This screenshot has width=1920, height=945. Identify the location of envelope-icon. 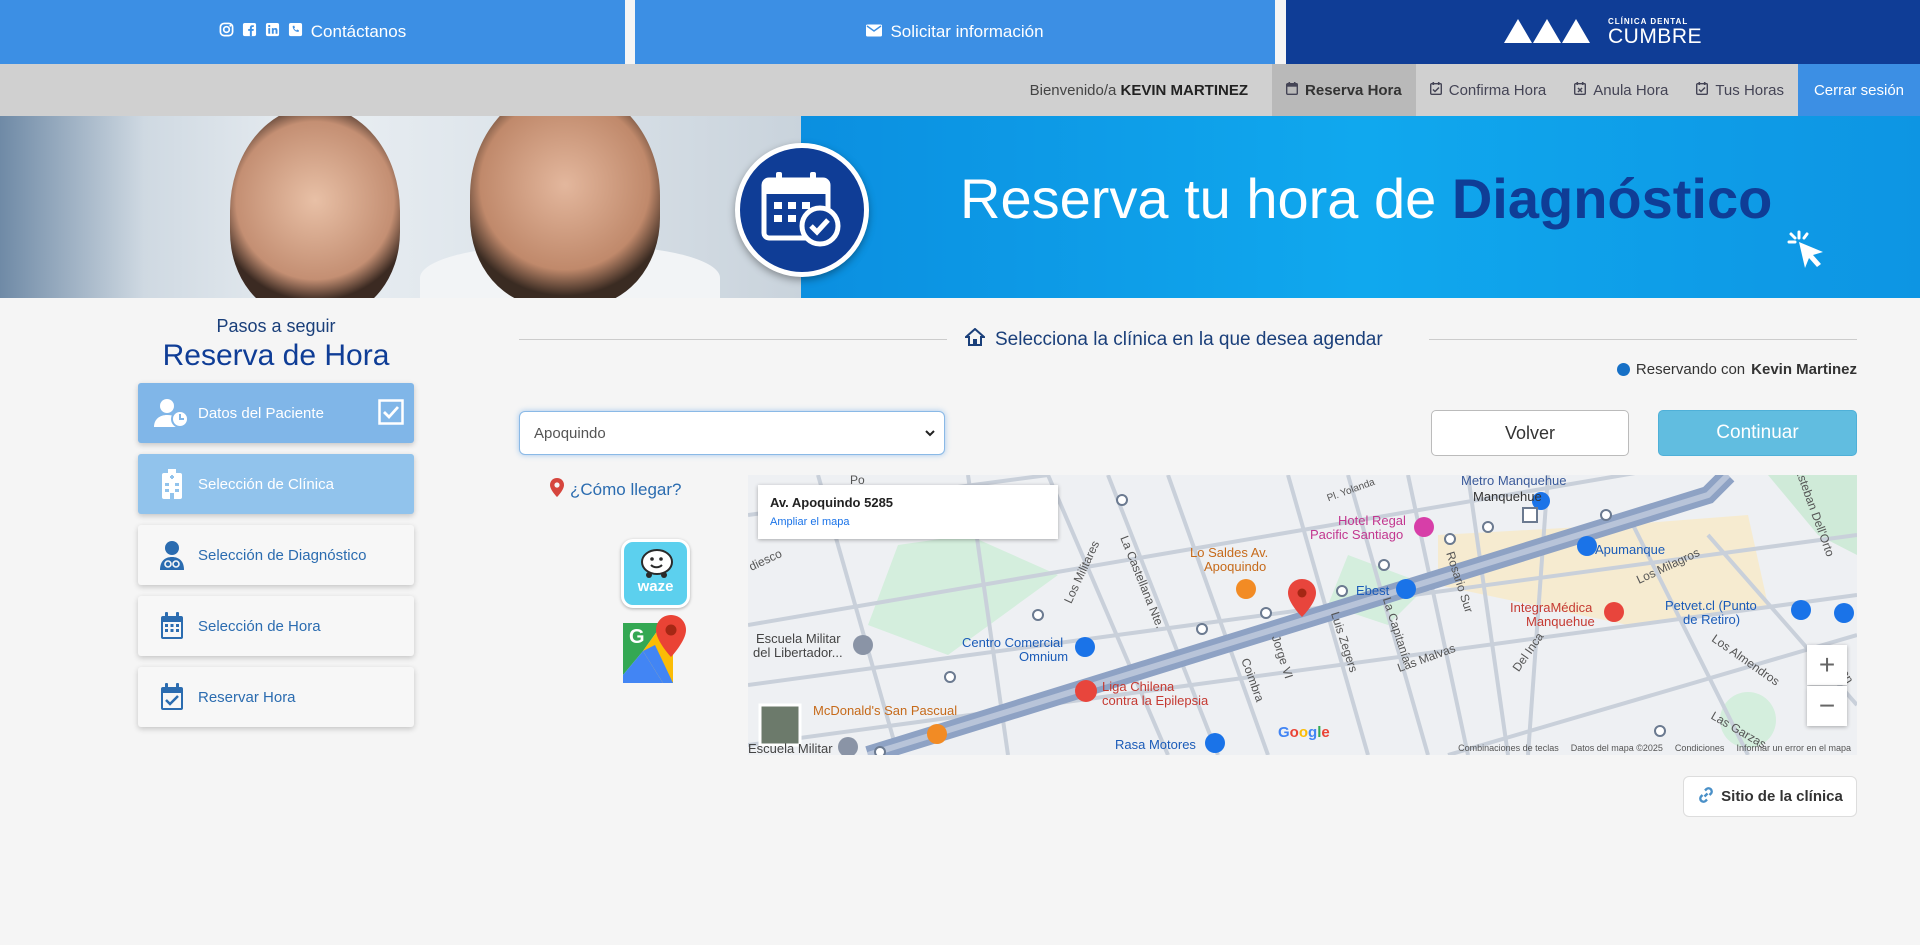
(874, 32).